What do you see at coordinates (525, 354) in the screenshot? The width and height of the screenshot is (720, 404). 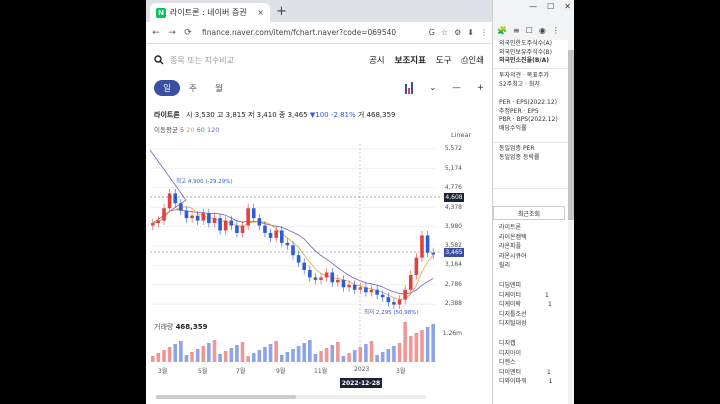 I see `recent-item: 디지아이` at bounding box center [525, 354].